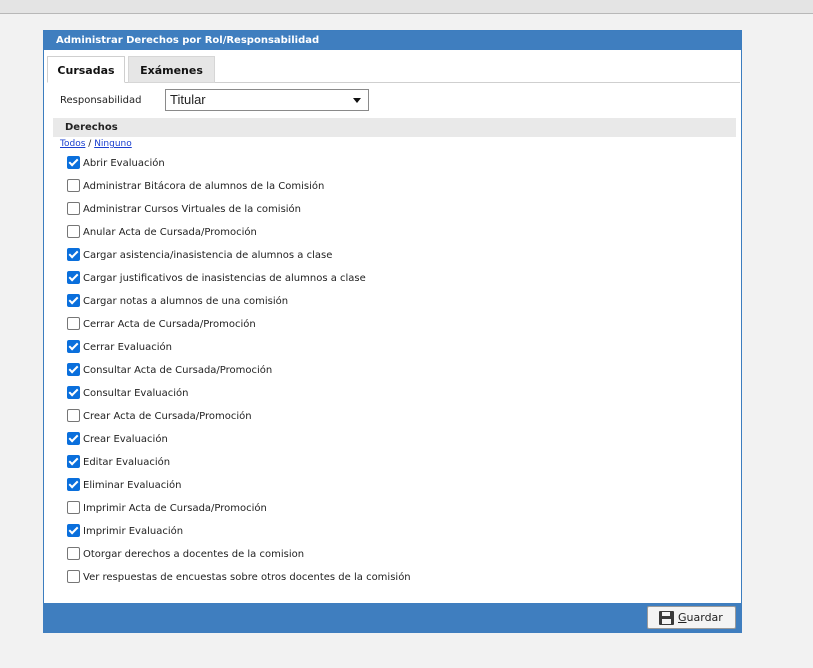 The width and height of the screenshot is (813, 668). I want to click on right-label: Crear Acta de Cursada/Promoción, so click(167, 416).